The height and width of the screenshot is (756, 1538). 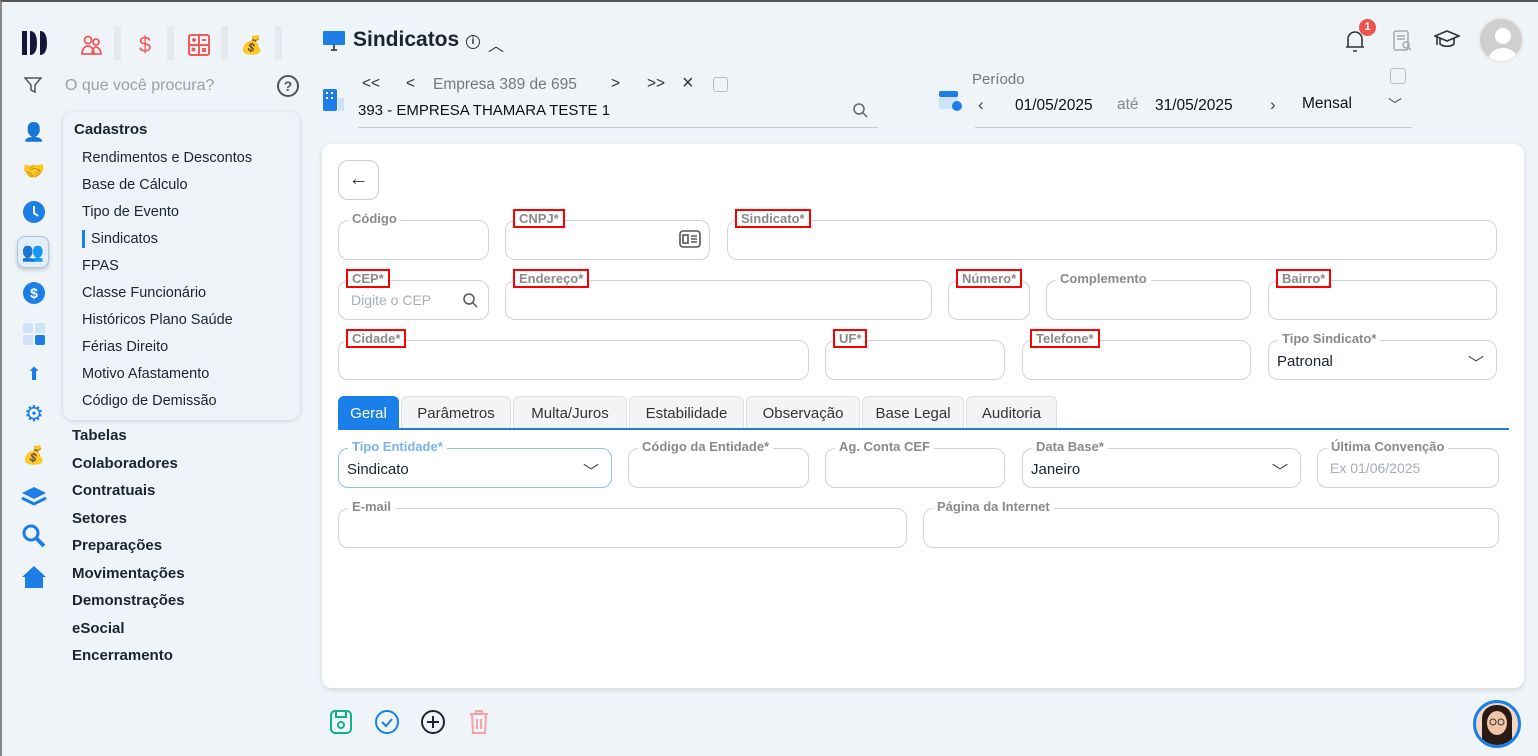 I want to click on period-until: até, so click(x=1128, y=104).